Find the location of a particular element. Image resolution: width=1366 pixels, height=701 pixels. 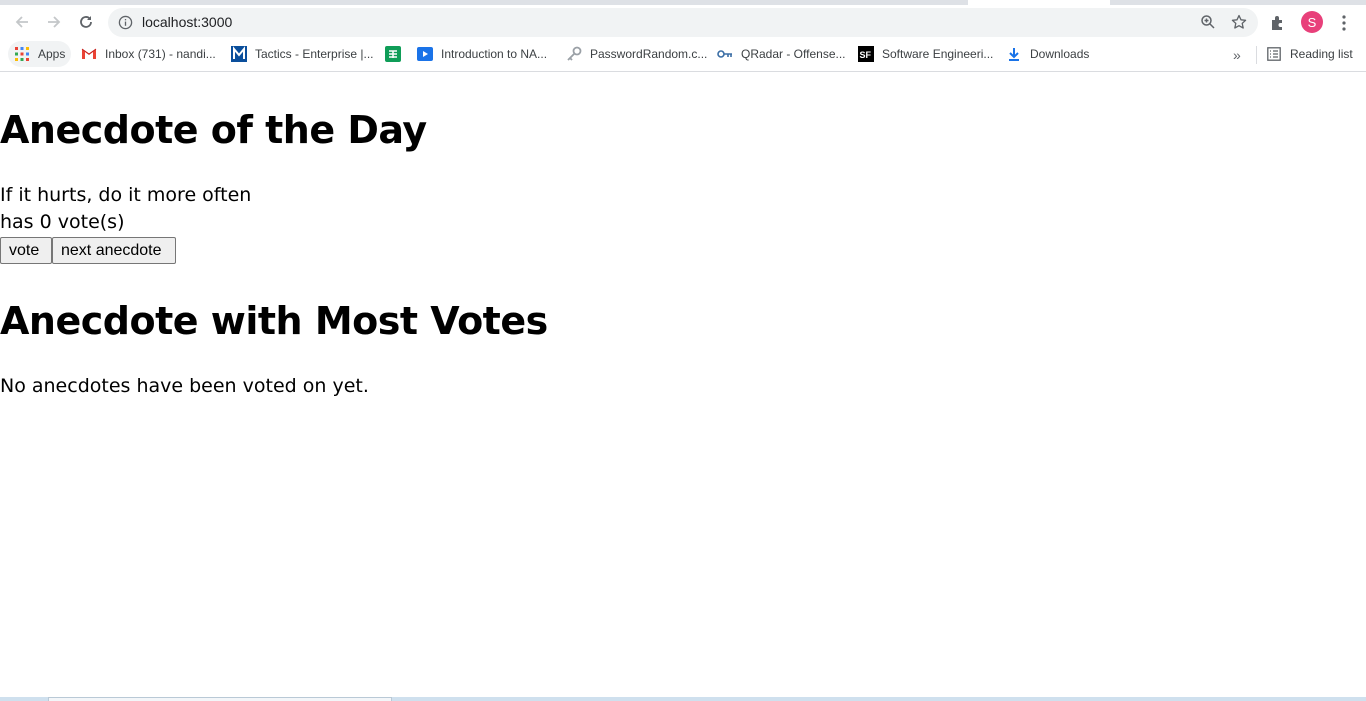

forward-arrow-icon is located at coordinates (54, 22).